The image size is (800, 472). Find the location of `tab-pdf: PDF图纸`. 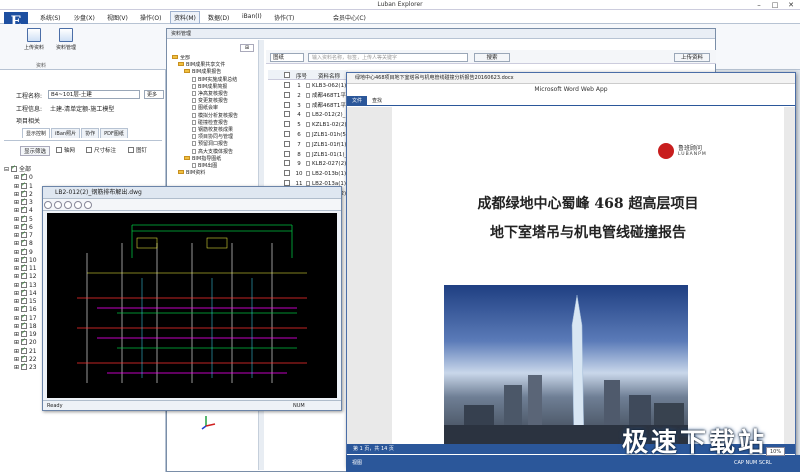

tab-pdf: PDF图纸 is located at coordinates (114, 133).